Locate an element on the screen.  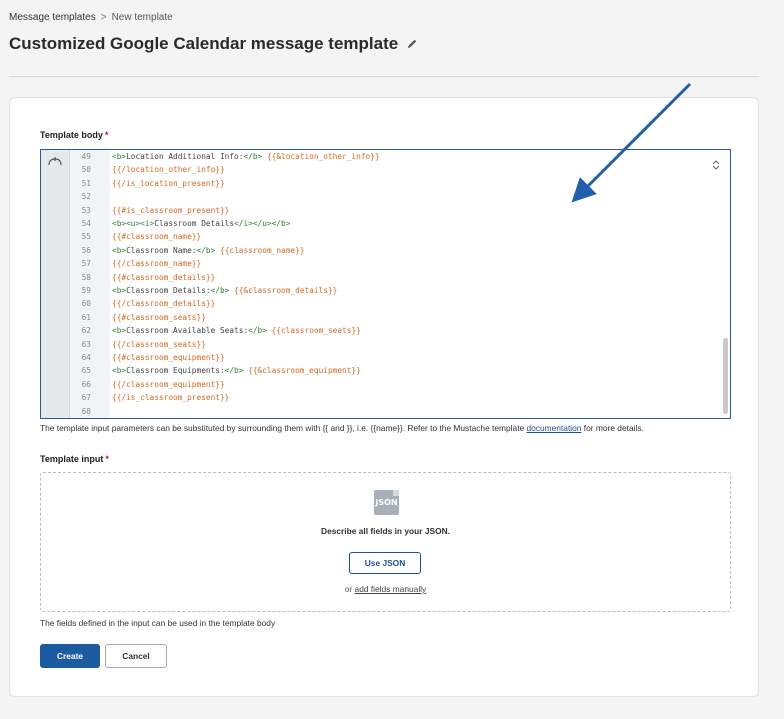
line-number: 51 is located at coordinates (86, 183).